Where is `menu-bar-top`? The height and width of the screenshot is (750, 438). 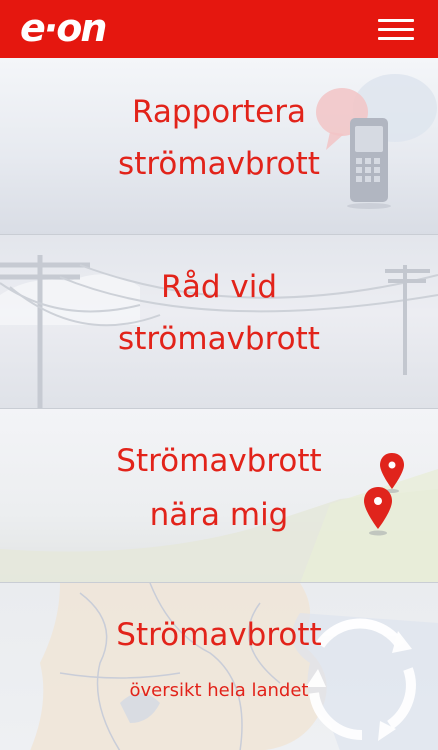
menu-bar-top is located at coordinates (396, 20).